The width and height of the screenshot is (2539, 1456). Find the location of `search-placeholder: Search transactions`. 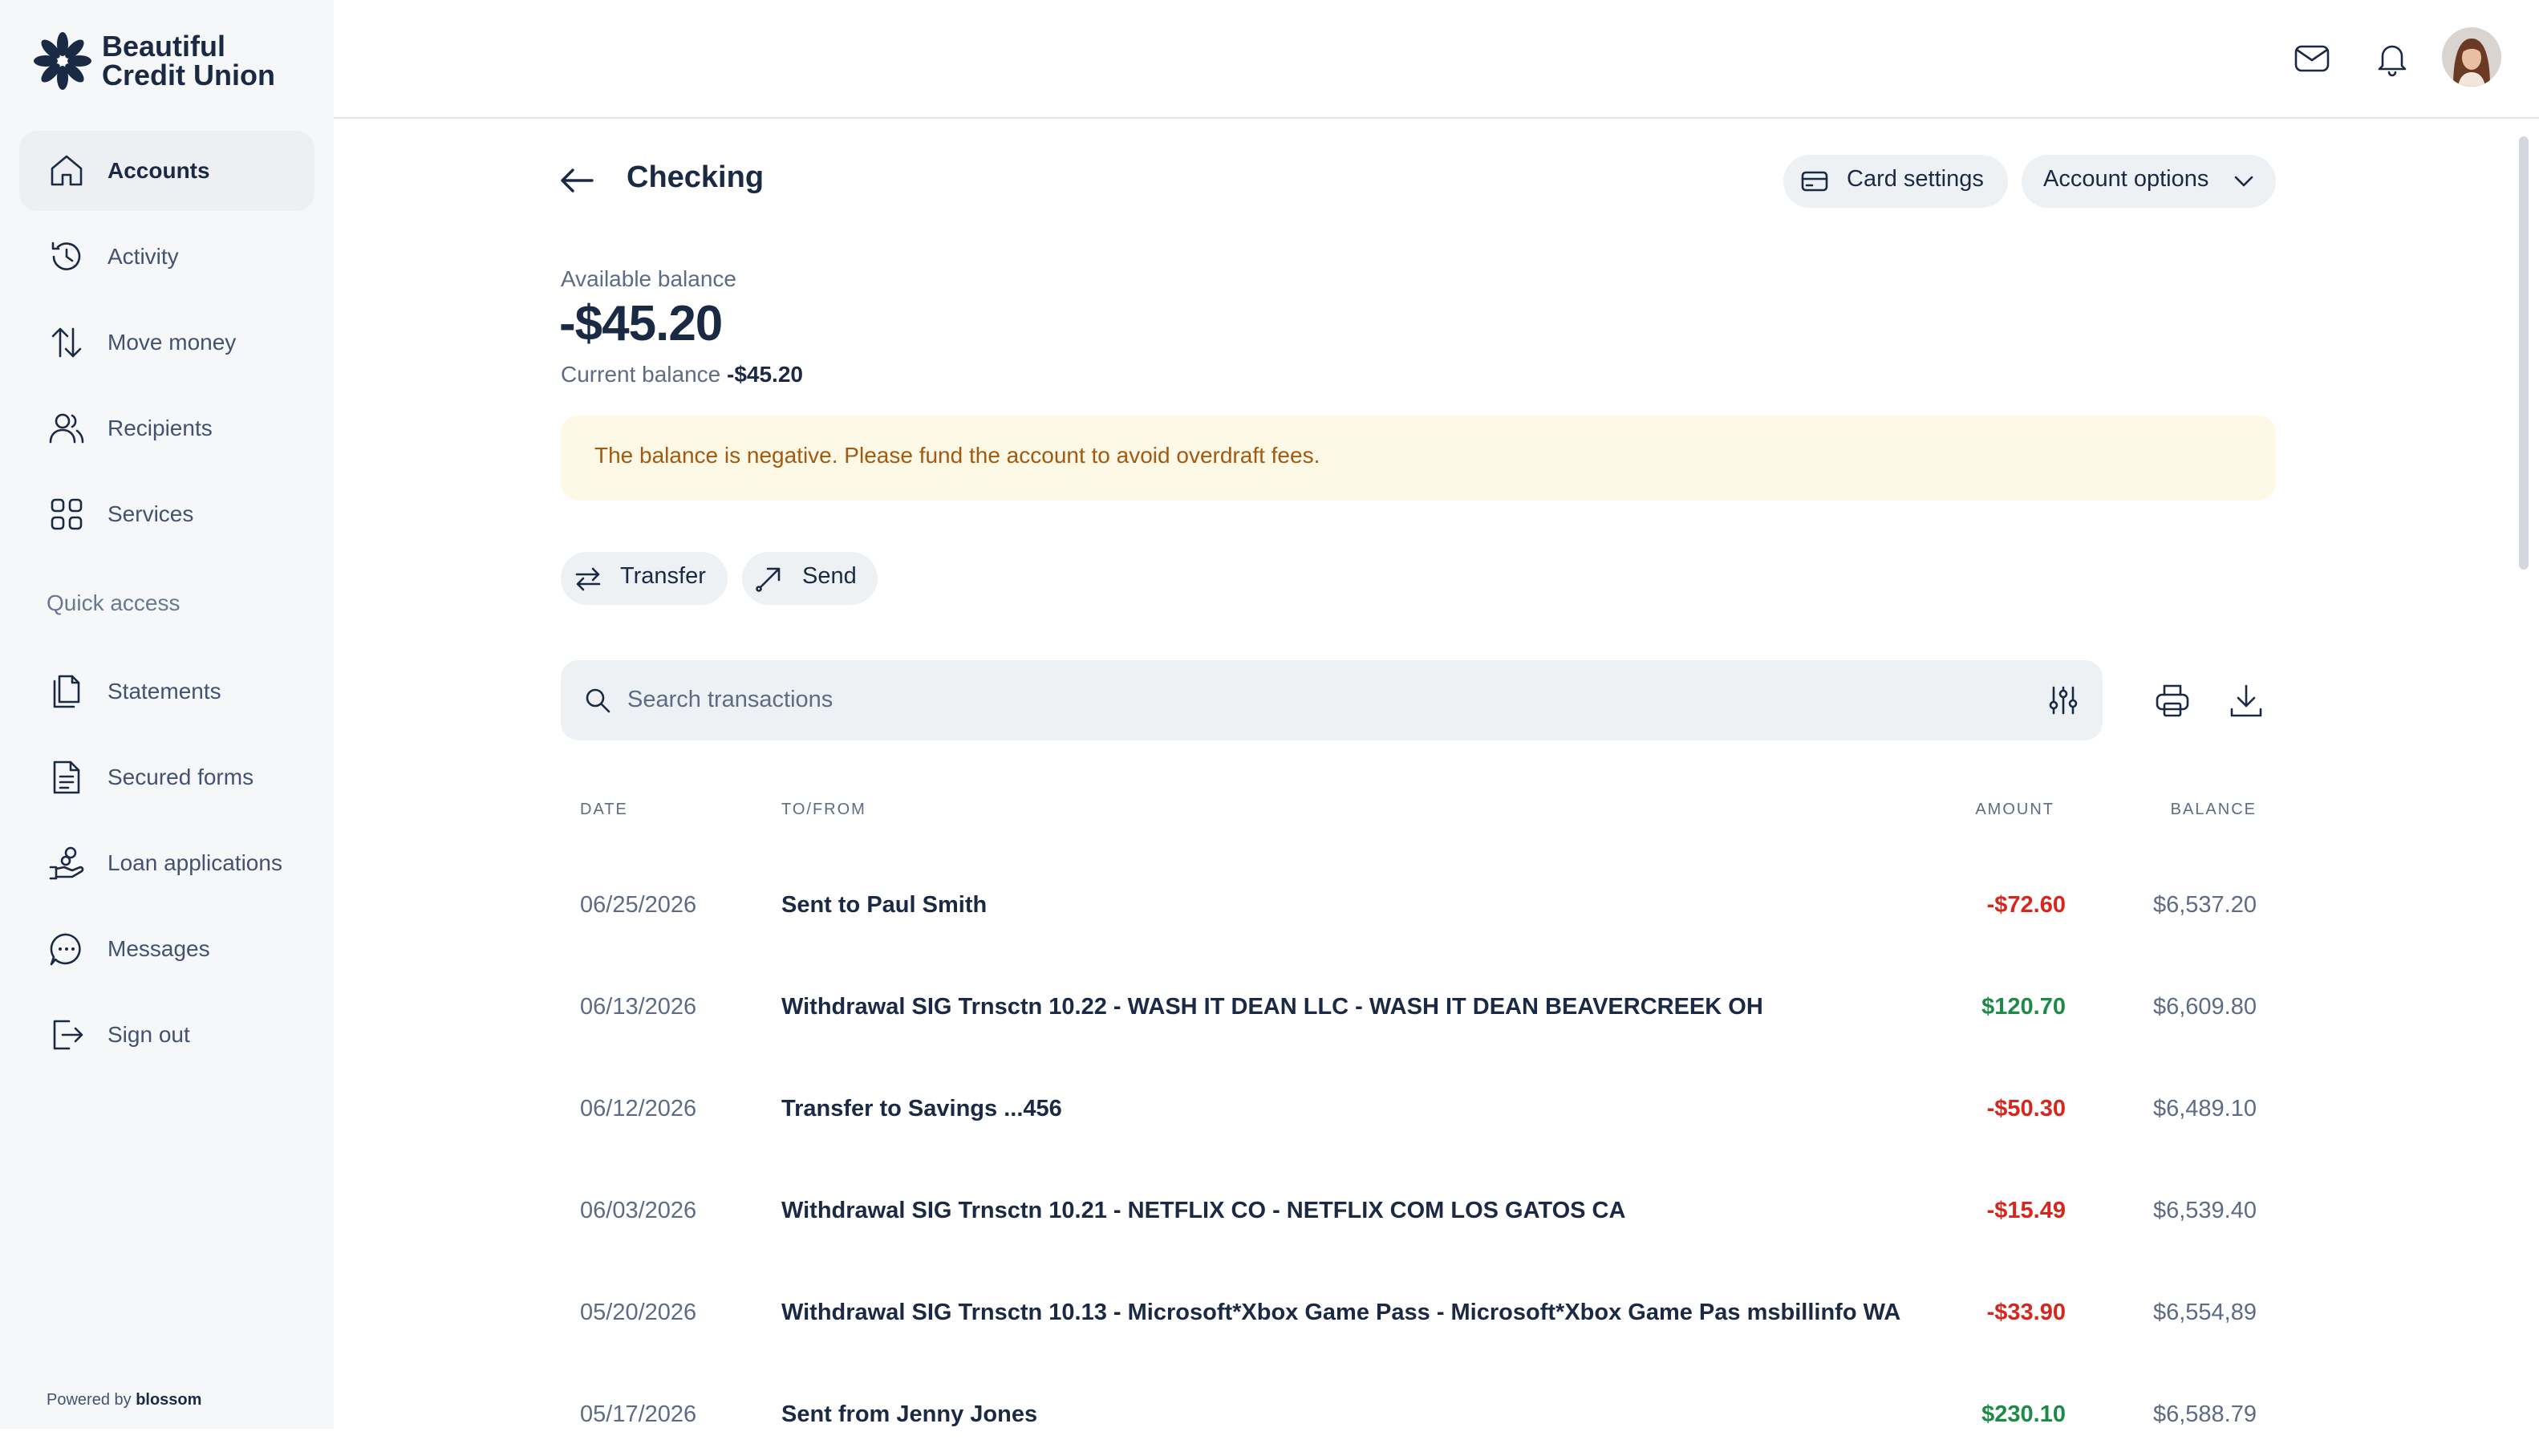

search-placeholder: Search transactions is located at coordinates (730, 699).